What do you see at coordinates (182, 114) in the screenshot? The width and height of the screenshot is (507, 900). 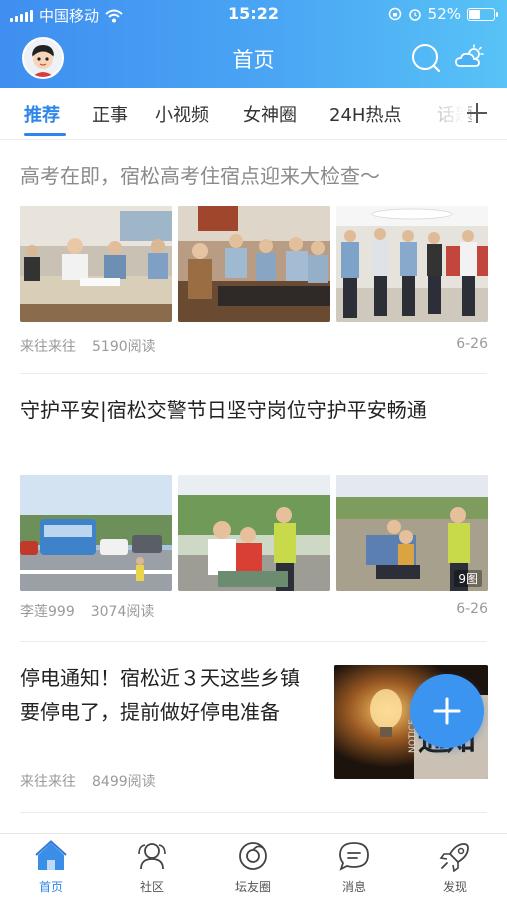 I see `tab-short-video: 小视频` at bounding box center [182, 114].